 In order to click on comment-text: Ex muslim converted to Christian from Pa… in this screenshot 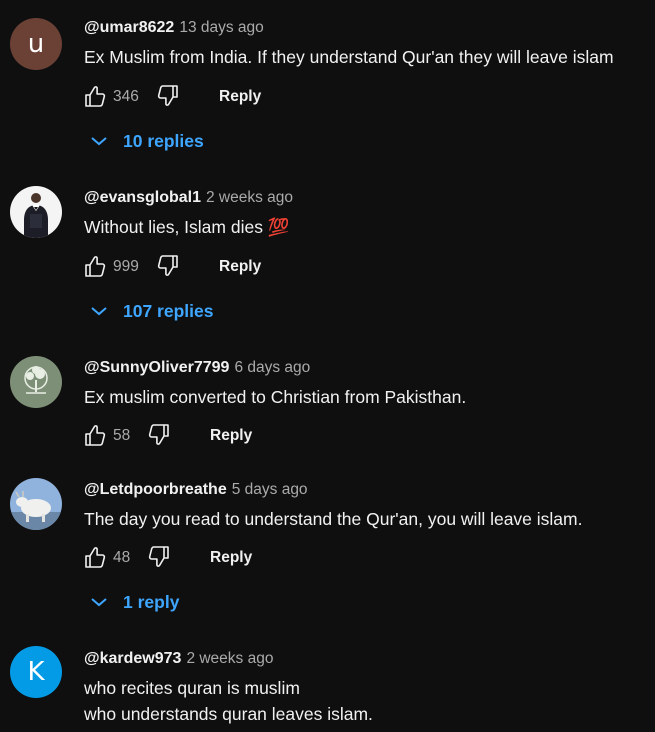, I will do `click(275, 397)`.